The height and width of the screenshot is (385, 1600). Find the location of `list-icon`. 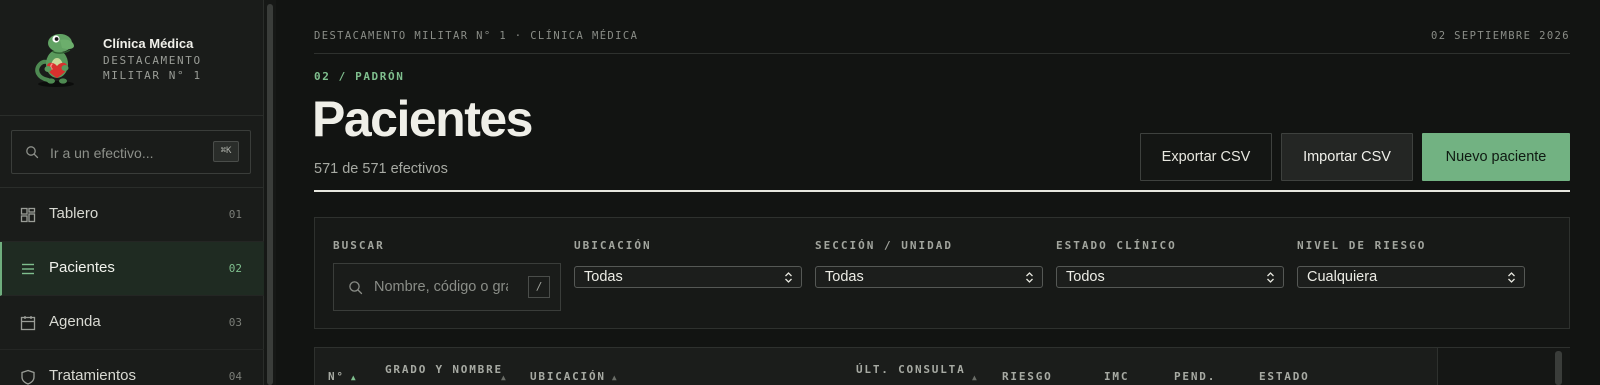

list-icon is located at coordinates (28, 269).